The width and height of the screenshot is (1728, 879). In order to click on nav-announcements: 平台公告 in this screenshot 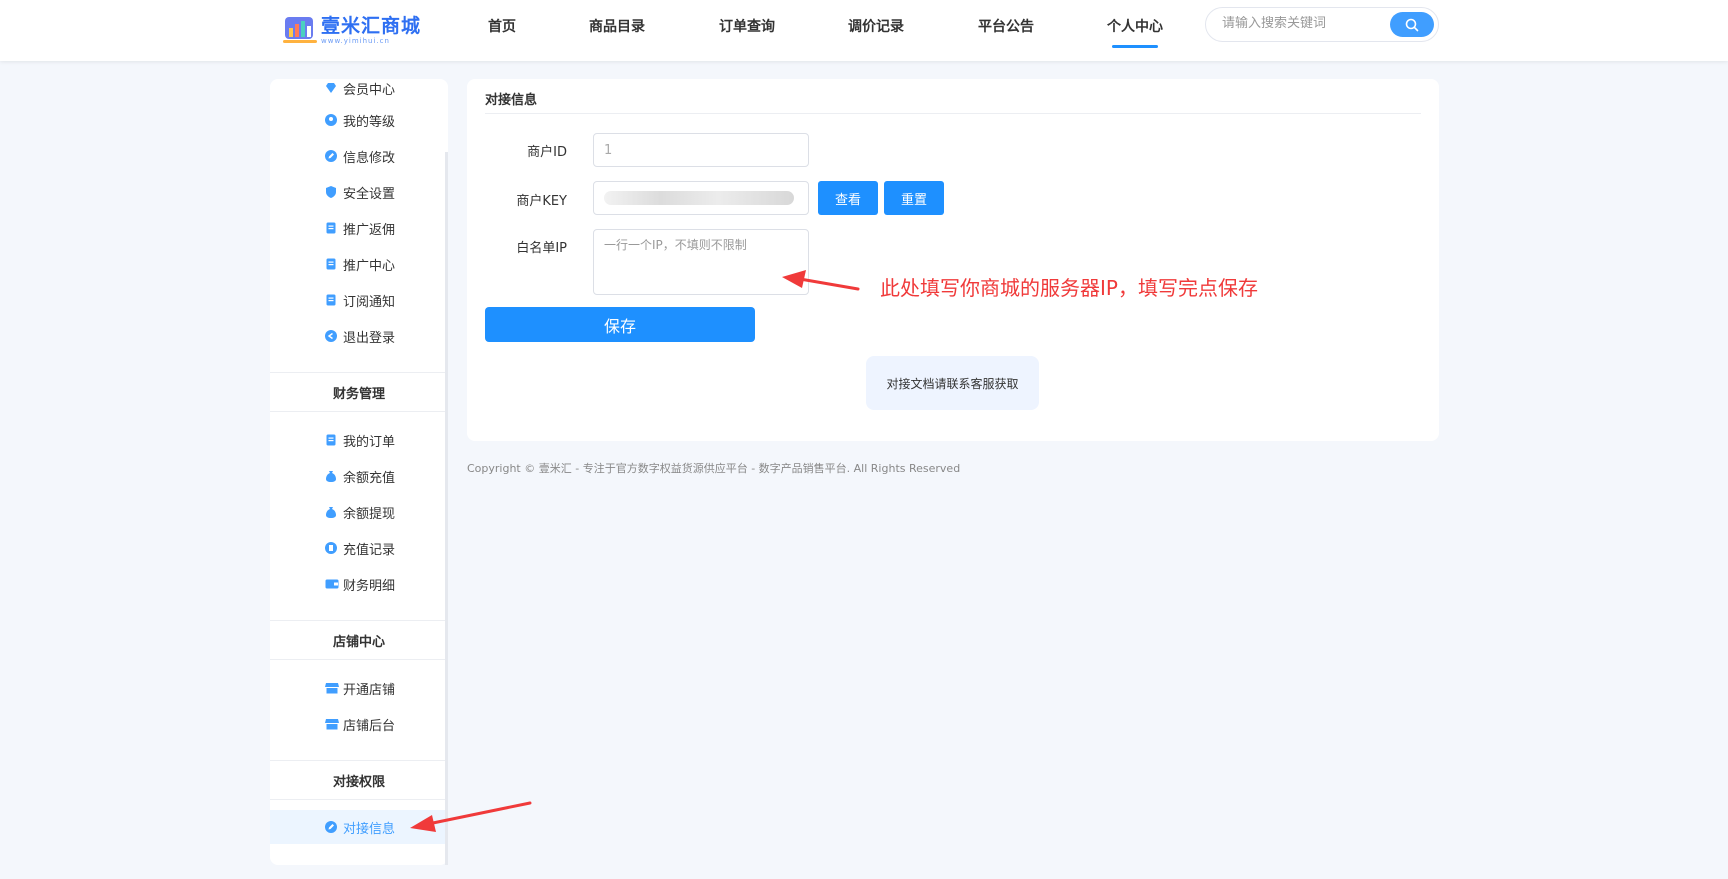, I will do `click(1006, 26)`.